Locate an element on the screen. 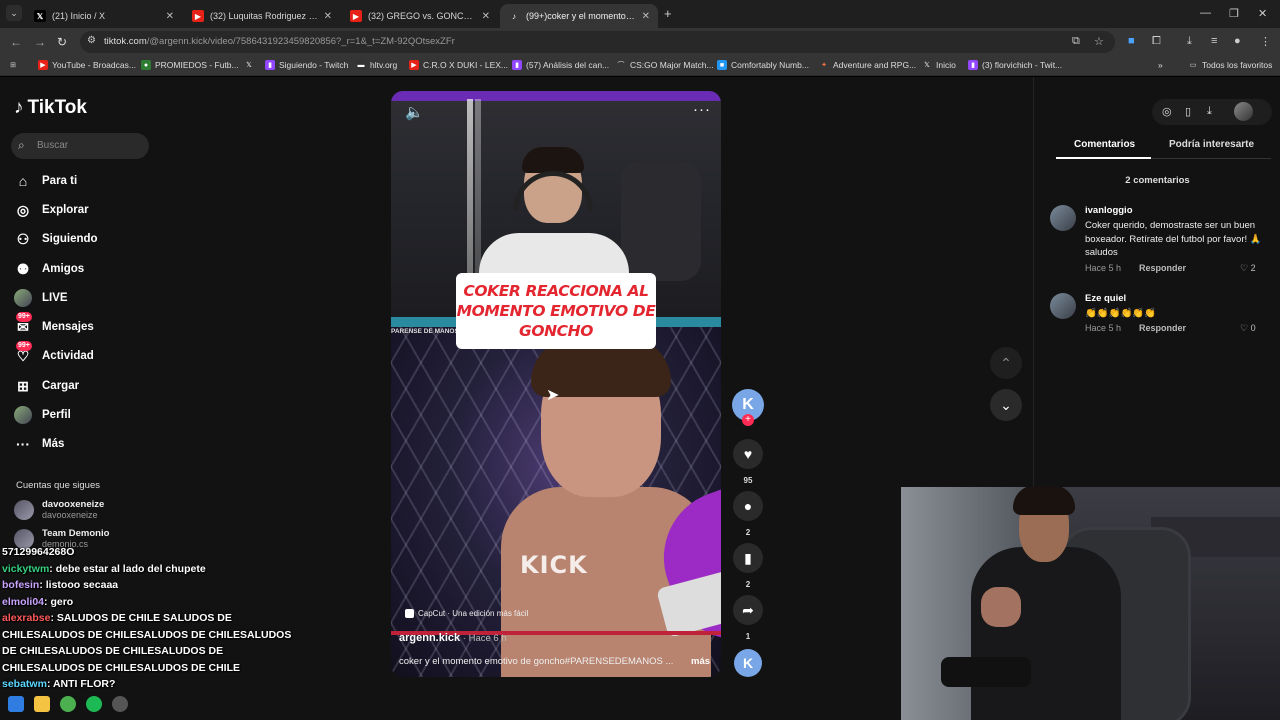  x-icon: 𝕏 is located at coordinates (249, 65).